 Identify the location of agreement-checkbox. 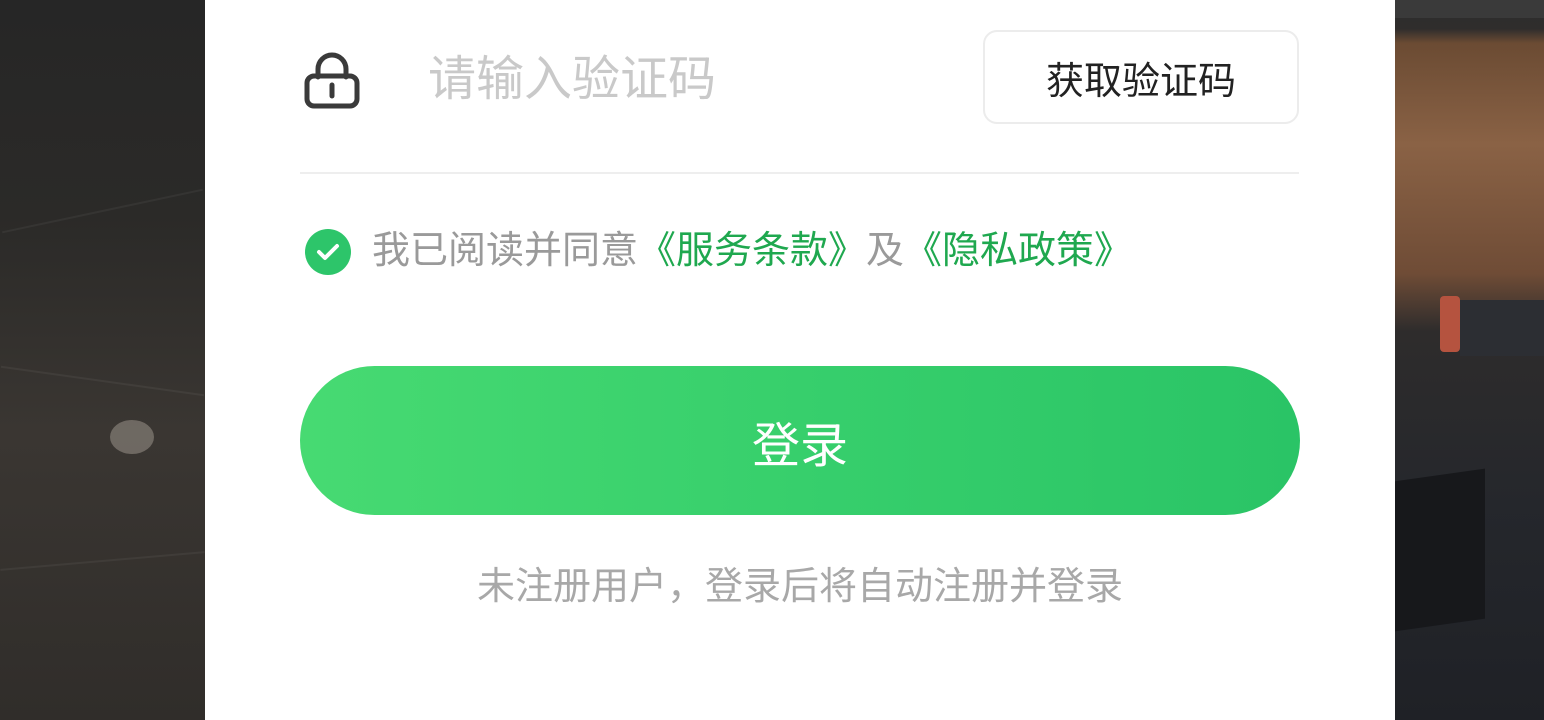
(328, 252).